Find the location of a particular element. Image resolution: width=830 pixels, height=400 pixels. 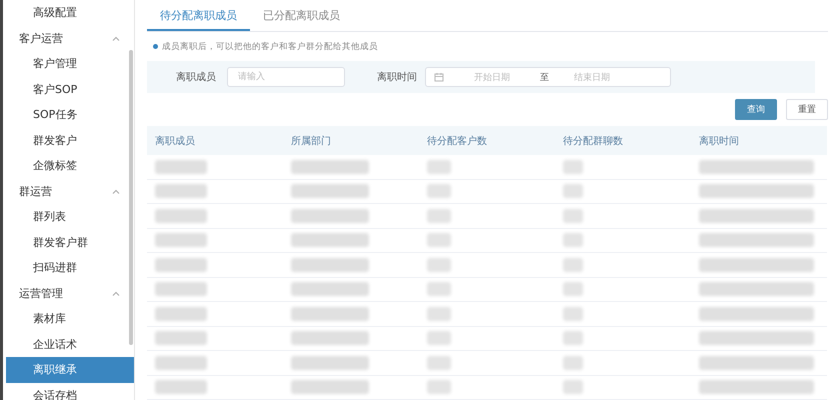

sidebar-item: 企微标签 is located at coordinates (70, 165).